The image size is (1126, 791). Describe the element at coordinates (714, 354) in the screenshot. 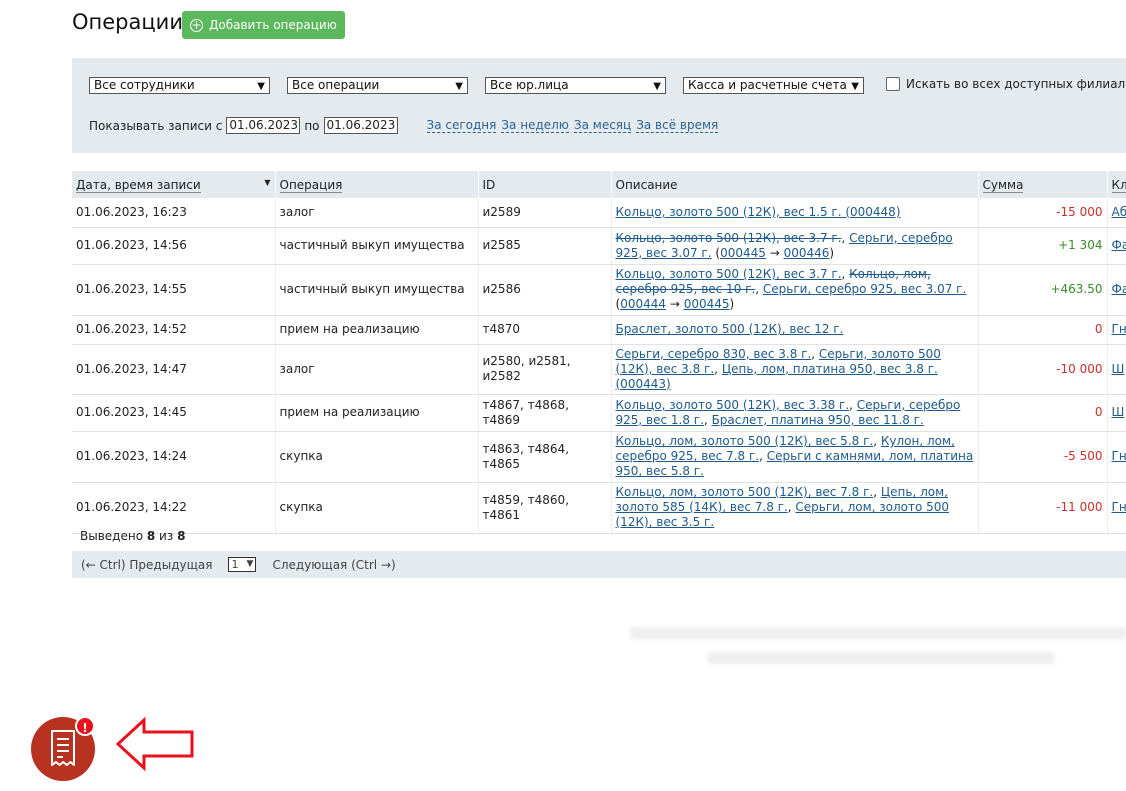

I see `item-link: Серьги, серебро 830, вес 3.8 г.` at that location.